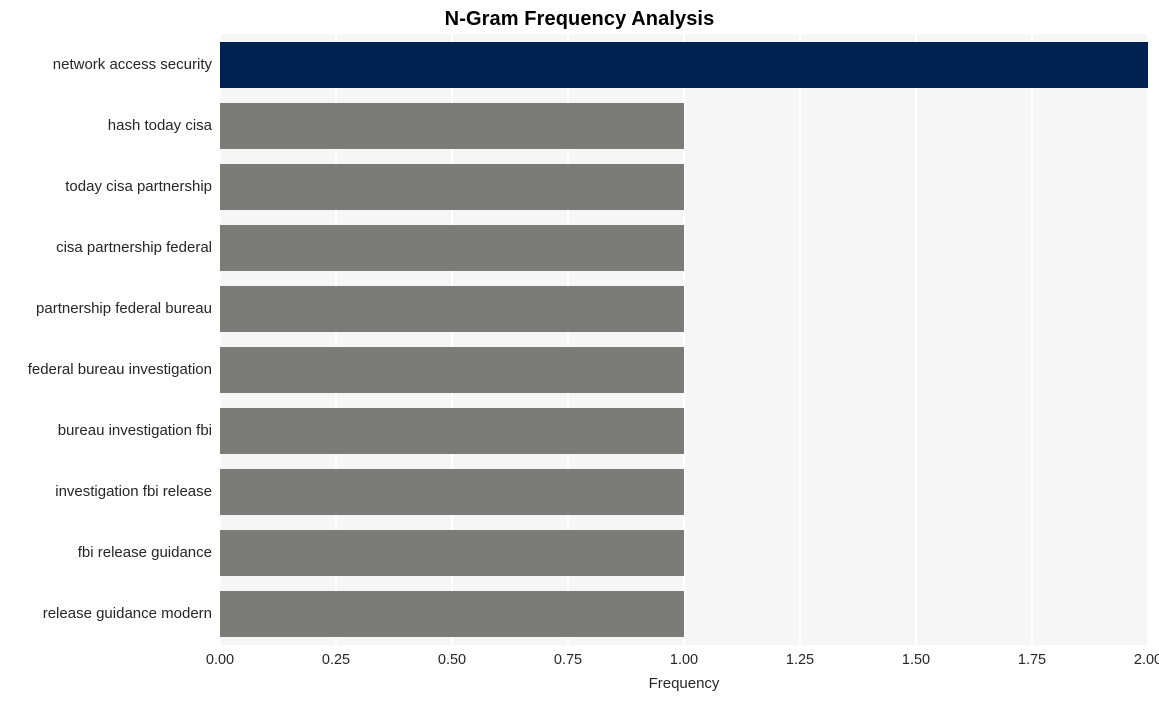 The height and width of the screenshot is (701, 1159). What do you see at coordinates (800, 660) in the screenshot?
I see `x-tick-label: 1.25` at bounding box center [800, 660].